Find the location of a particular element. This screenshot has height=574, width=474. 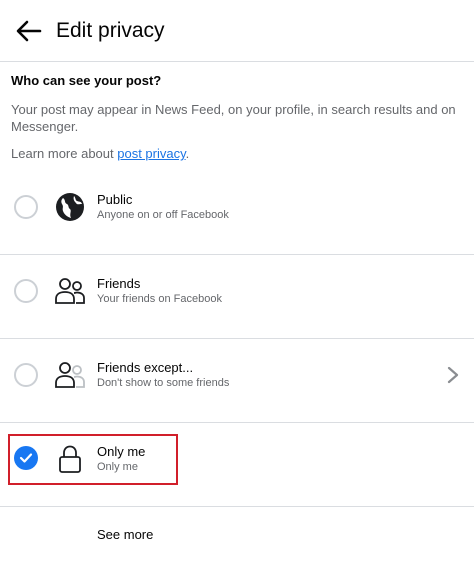

friends-icon is located at coordinates (70, 291).